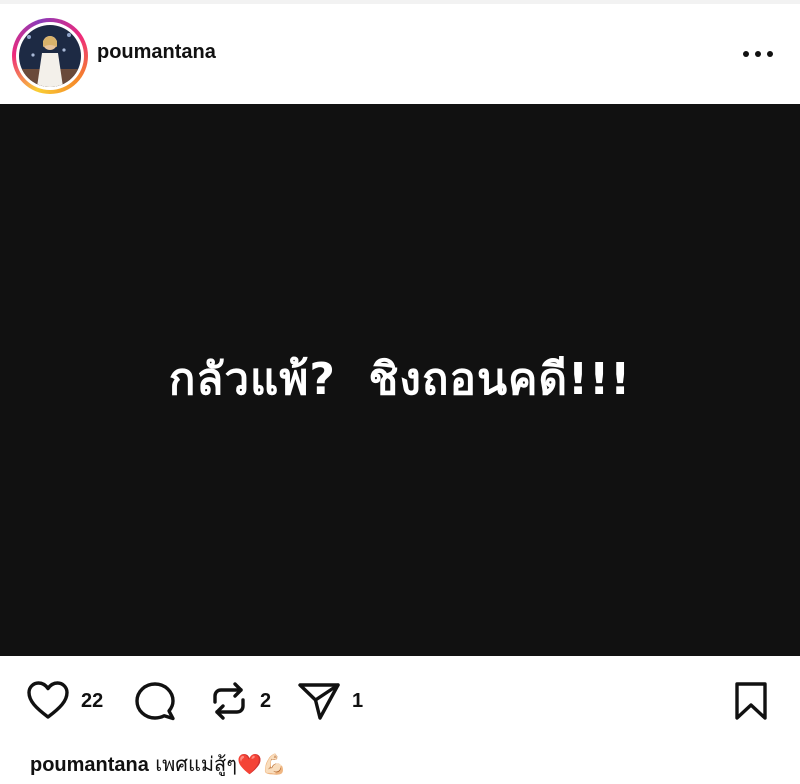 Image resolution: width=800 pixels, height=784 pixels. I want to click on send-icon, so click(319, 703).